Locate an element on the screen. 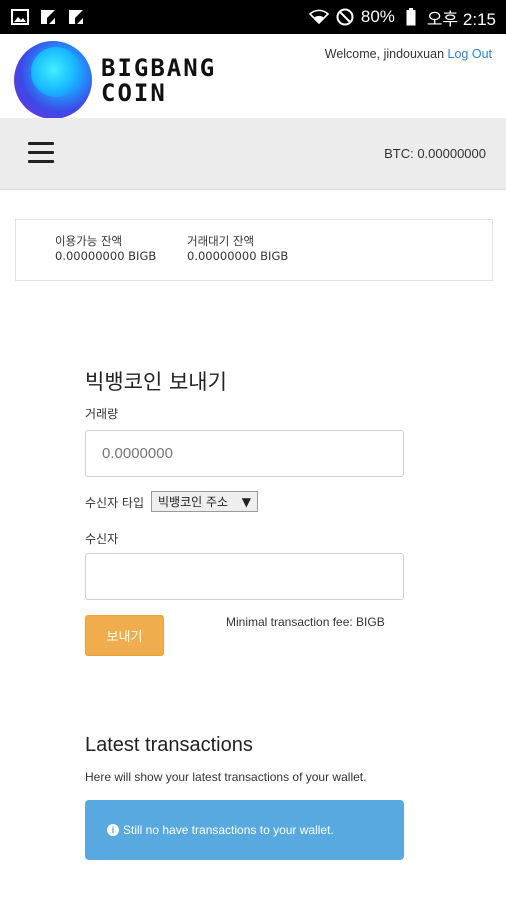  pending-balance: 거래대기 잔액 0.00000000 BIGB is located at coordinates (237, 249).